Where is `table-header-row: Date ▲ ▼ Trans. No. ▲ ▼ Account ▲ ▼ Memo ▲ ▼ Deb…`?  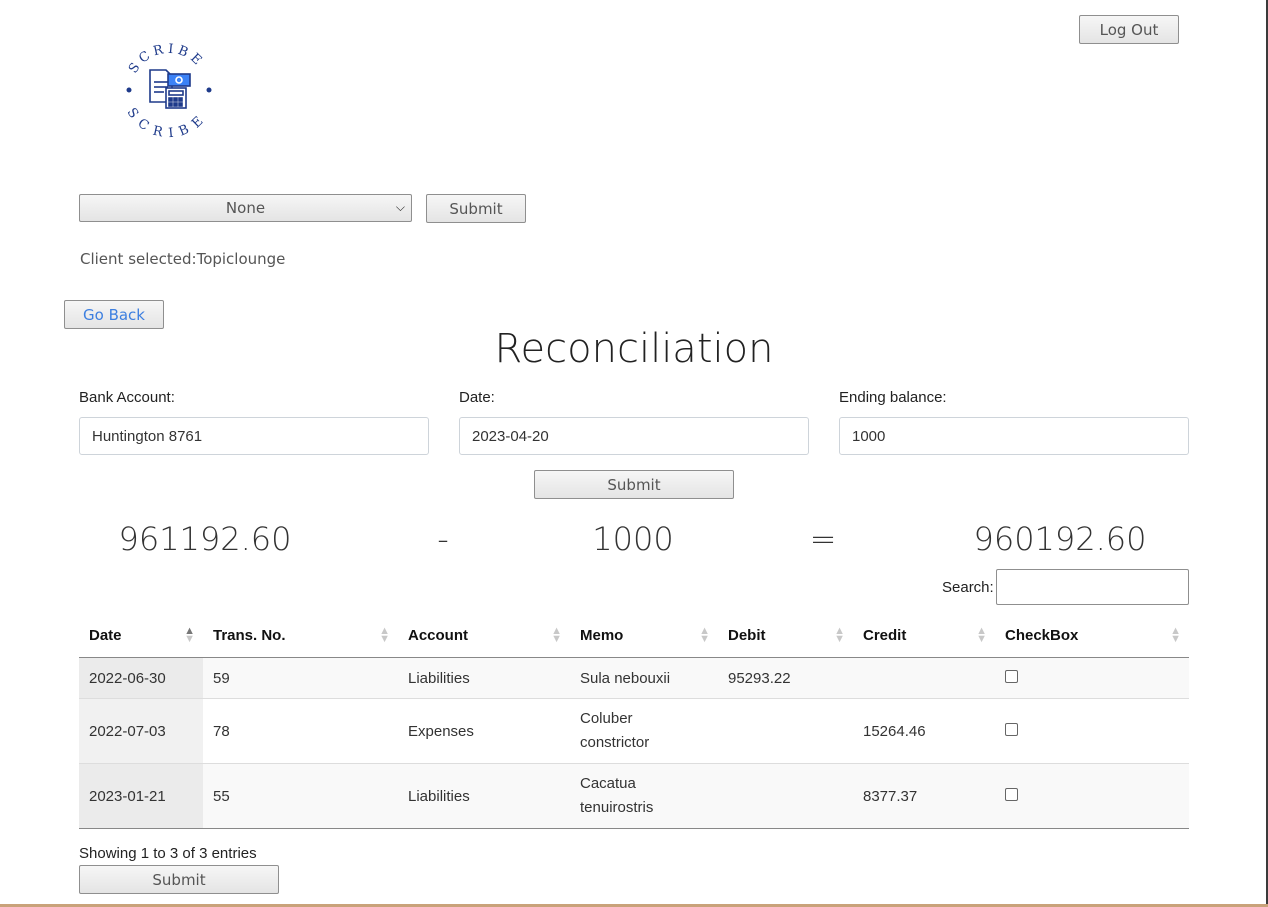
table-header-row: Date ▲ ▼ Trans. No. ▲ ▼ Account ▲ ▼ Memo ▲ ▼ Deb… is located at coordinates (634, 636).